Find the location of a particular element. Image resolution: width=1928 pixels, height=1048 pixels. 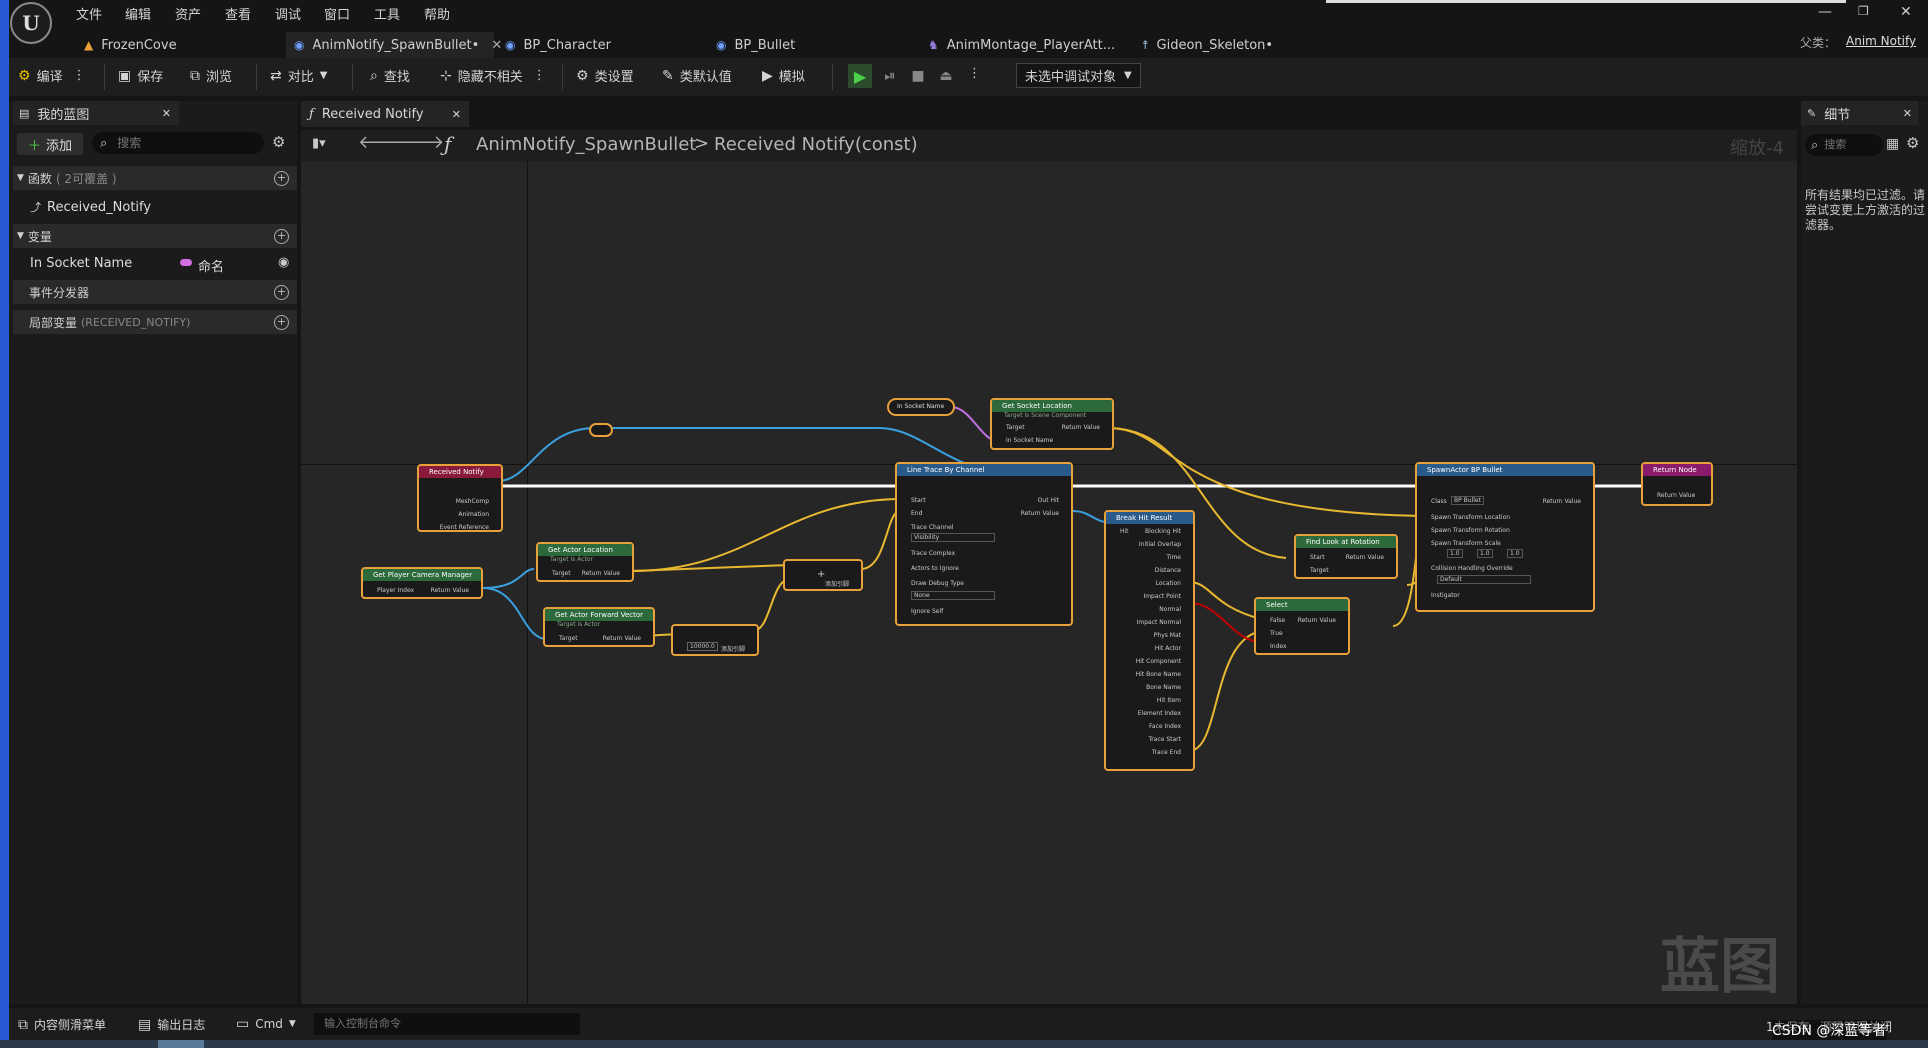

details-search-input is located at coordinates (1848, 145).